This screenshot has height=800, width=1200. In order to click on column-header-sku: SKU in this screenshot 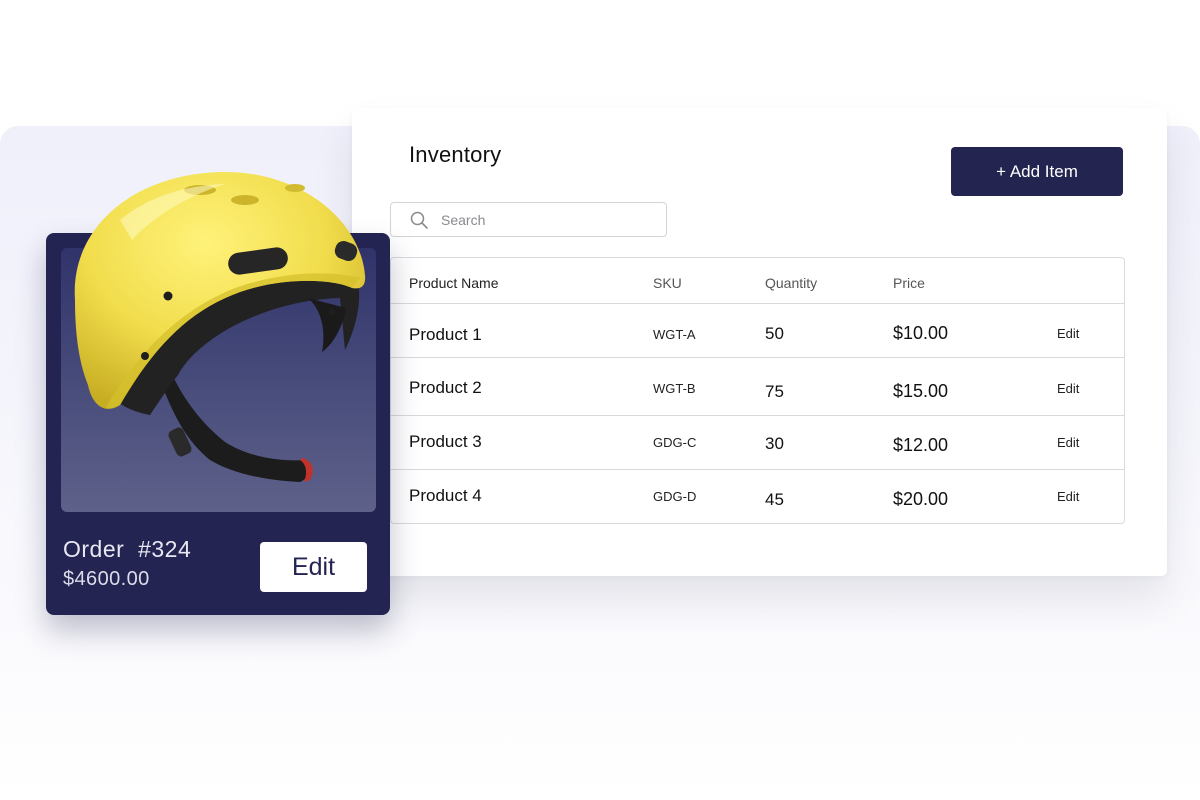, I will do `click(667, 283)`.